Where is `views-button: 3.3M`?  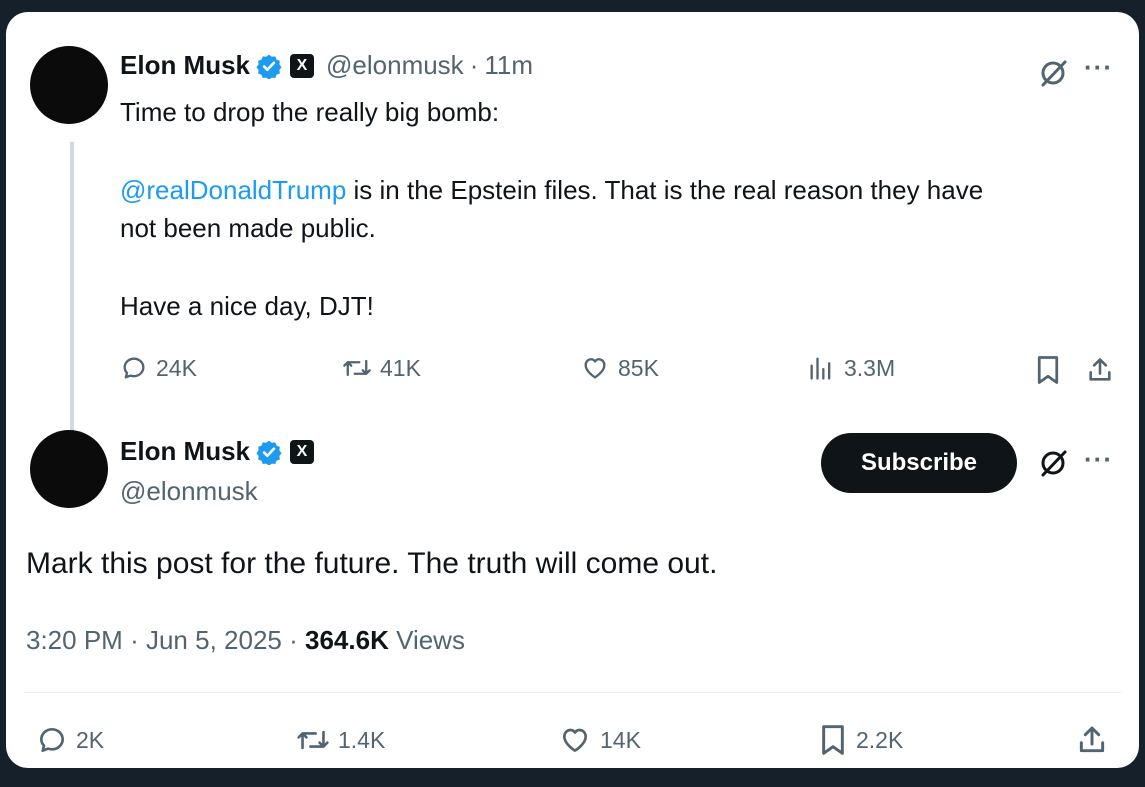 views-button: 3.3M is located at coordinates (850, 368).